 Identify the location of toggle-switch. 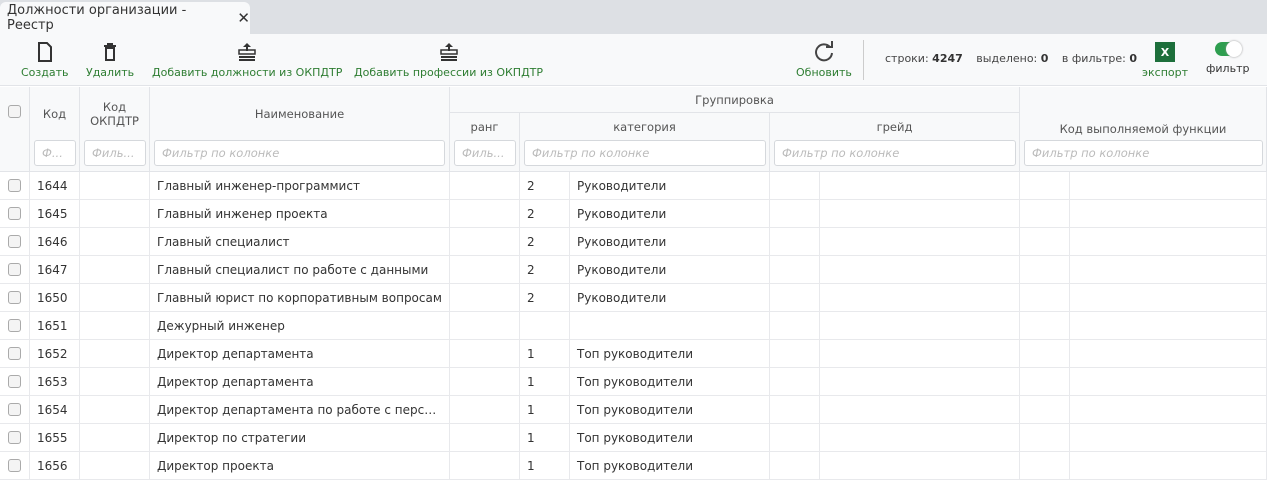
(1228, 49).